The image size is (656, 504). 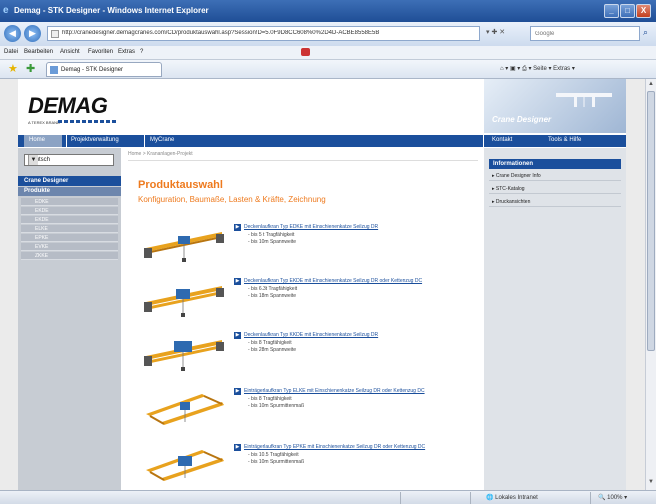 I want to click on vertical-scrollbar: ▲ ▼, so click(x=650, y=284).